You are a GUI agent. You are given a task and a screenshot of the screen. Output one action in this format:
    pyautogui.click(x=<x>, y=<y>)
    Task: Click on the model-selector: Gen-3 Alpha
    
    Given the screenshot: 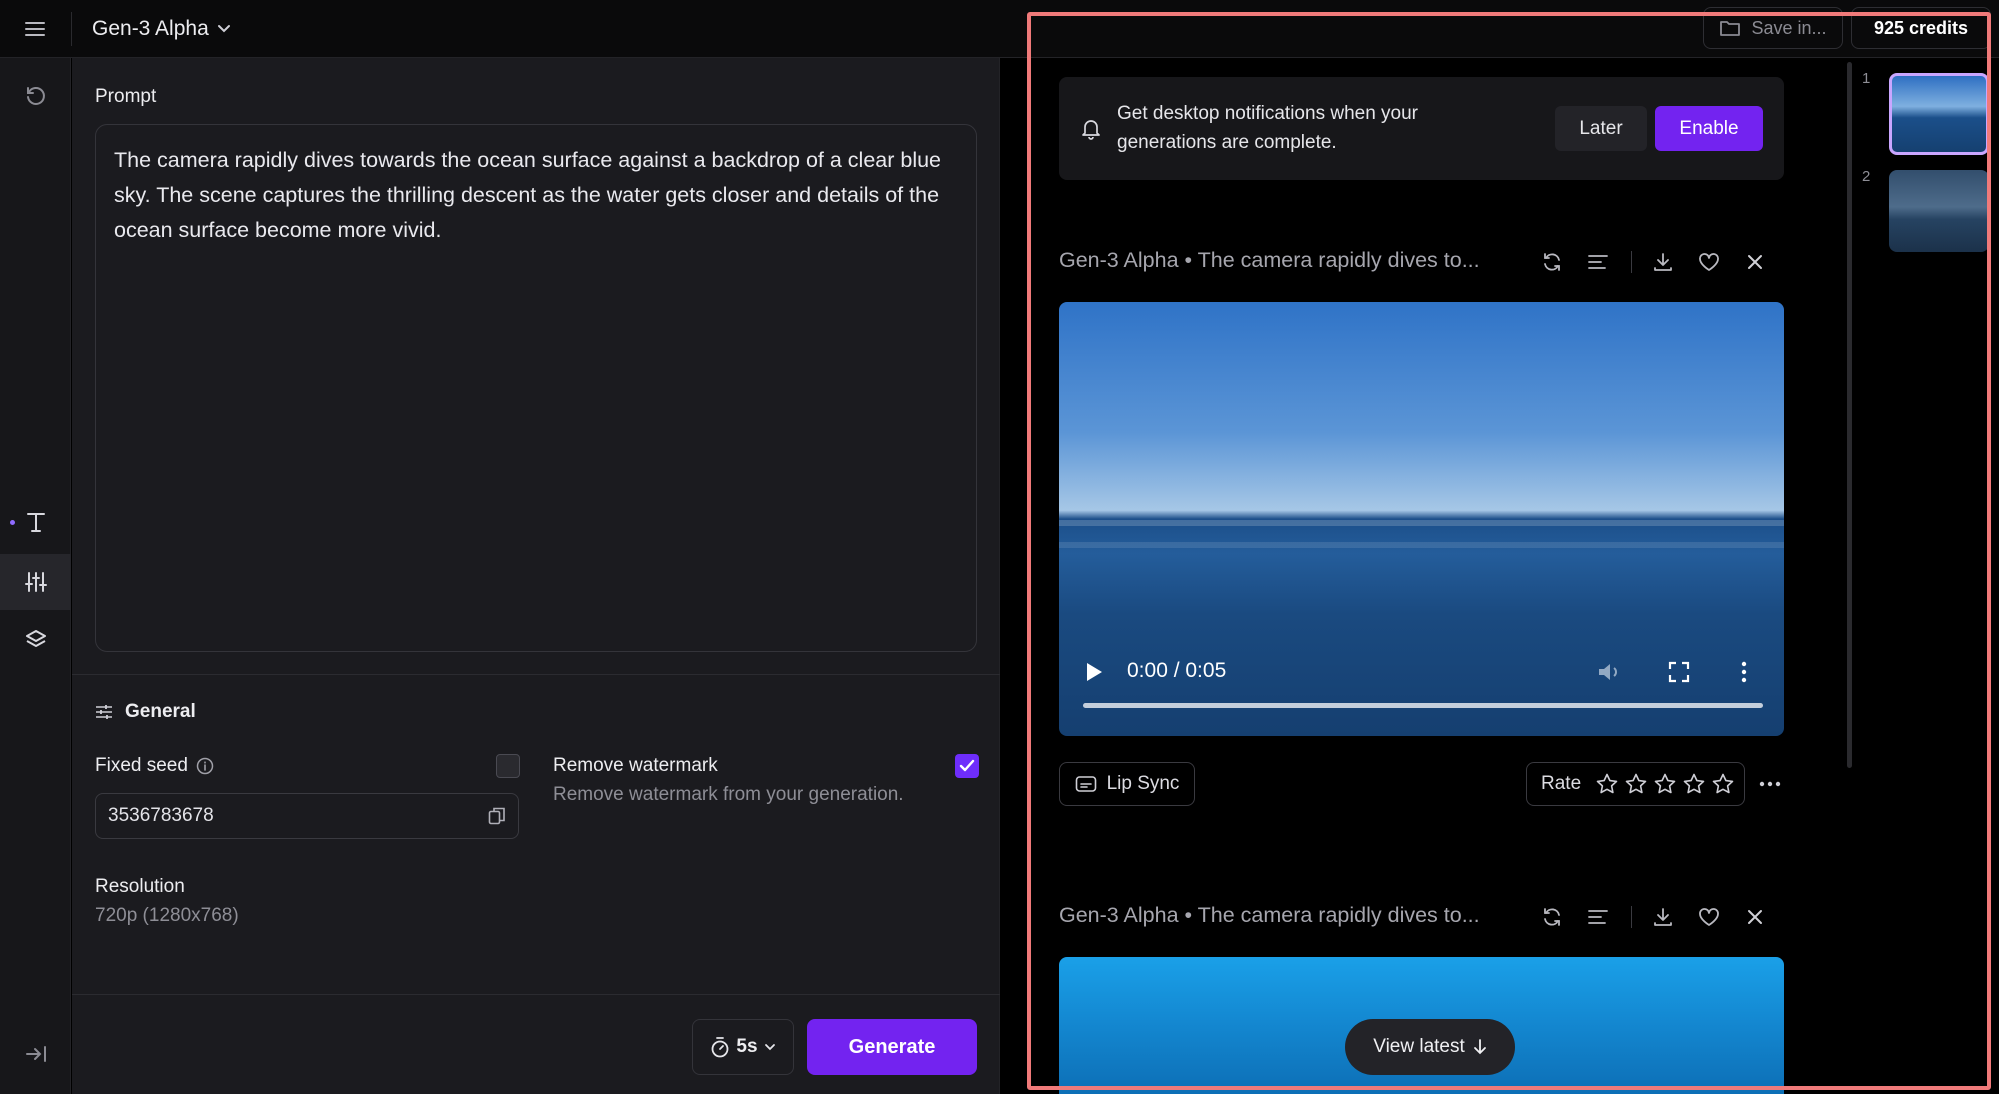 What is the action you would take?
    pyautogui.click(x=161, y=29)
    